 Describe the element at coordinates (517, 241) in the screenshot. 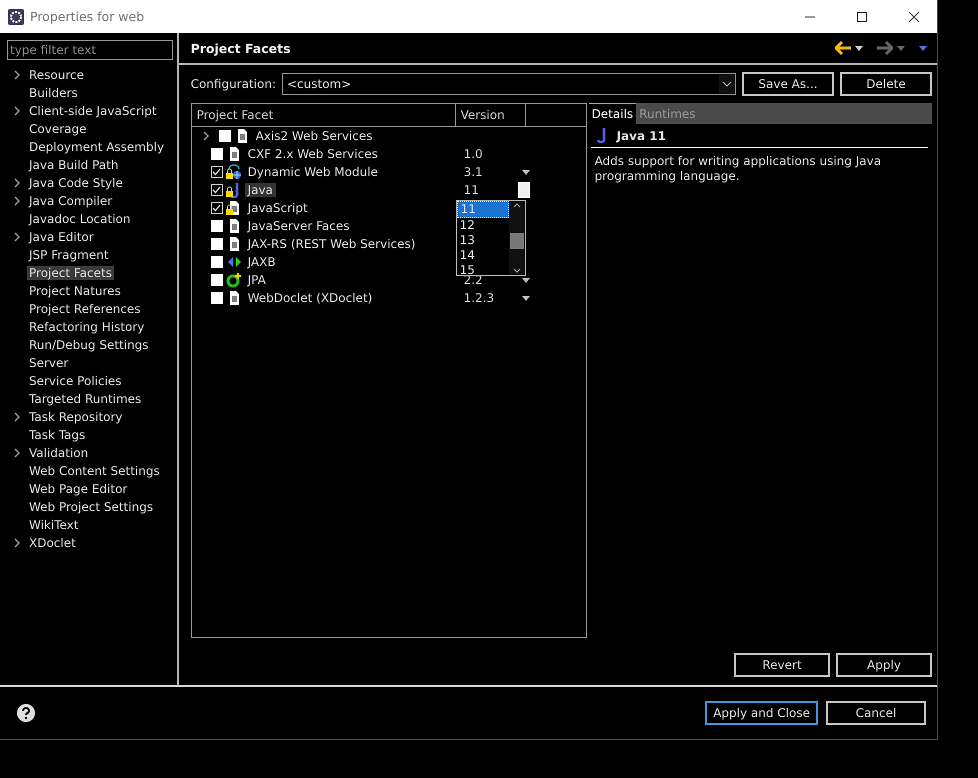

I see `scrollbar-thumb` at that location.